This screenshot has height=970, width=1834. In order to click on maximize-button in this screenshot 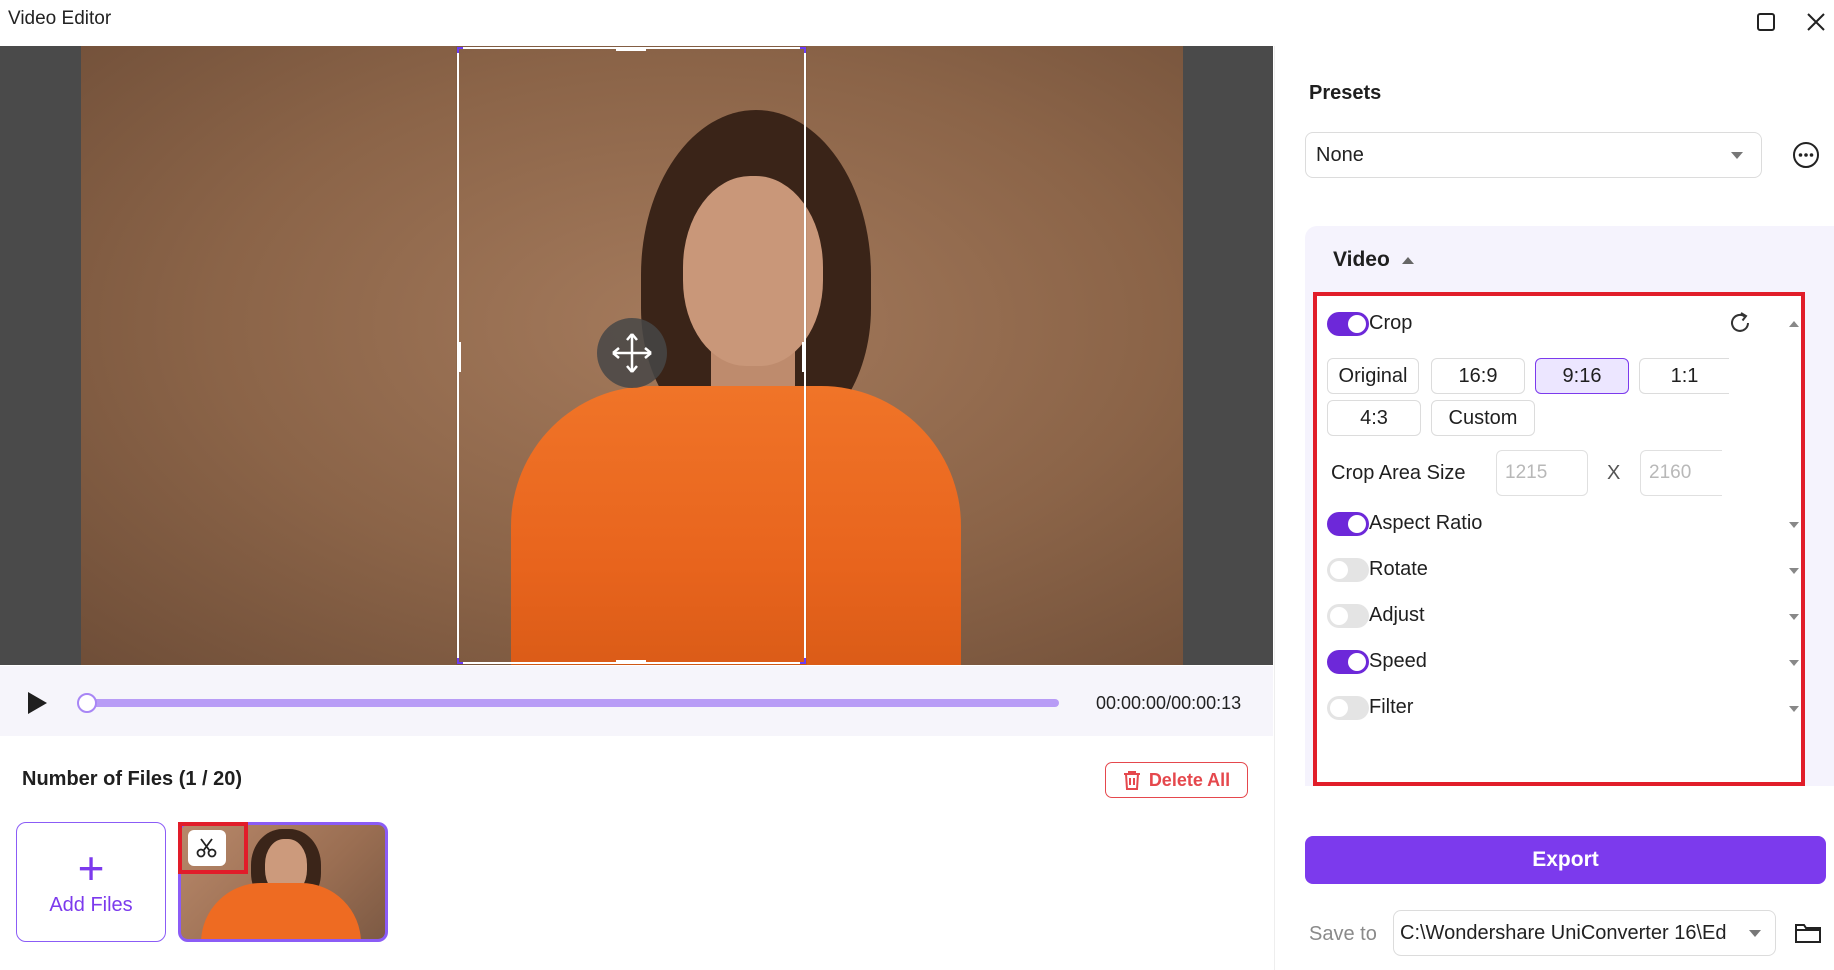, I will do `click(1766, 22)`.